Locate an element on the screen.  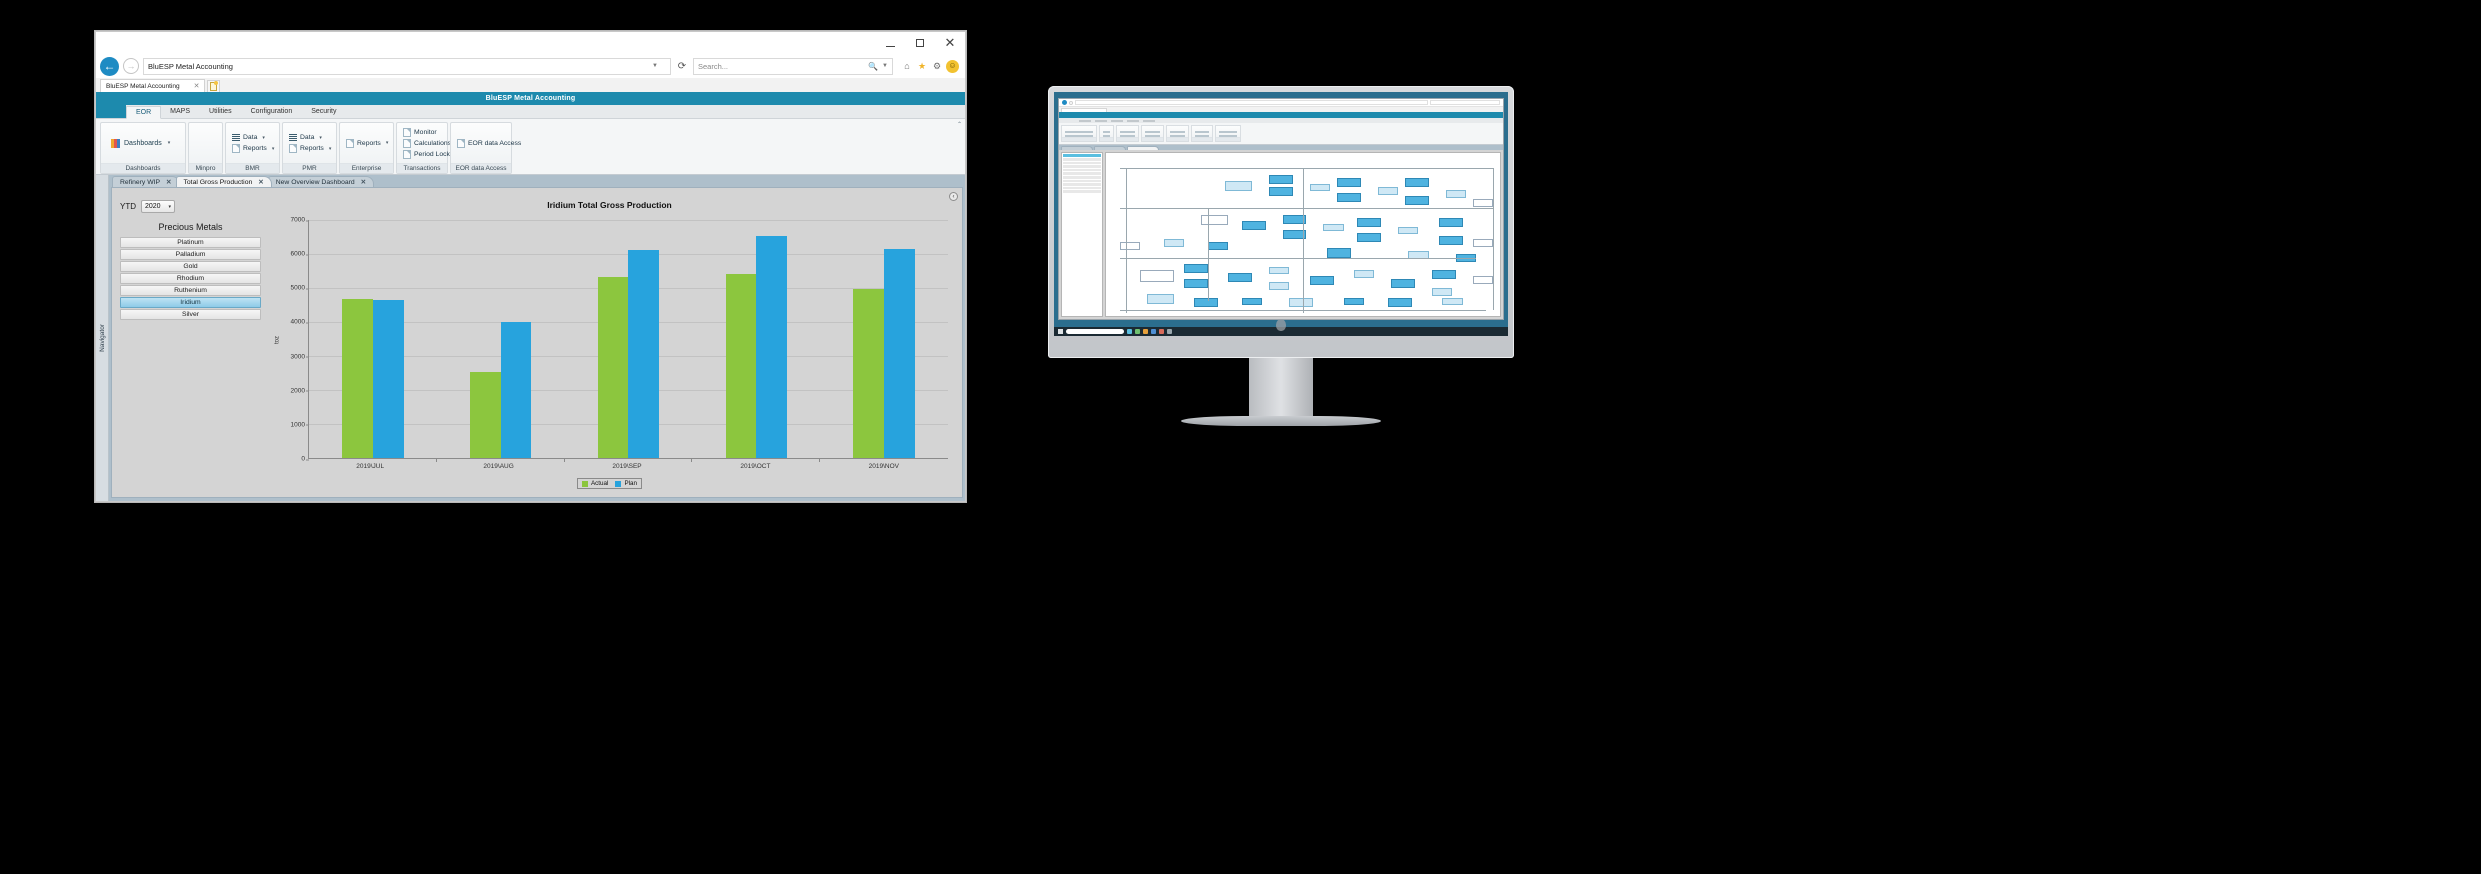
smiley-icon: ☺ is located at coordinates (952, 66).